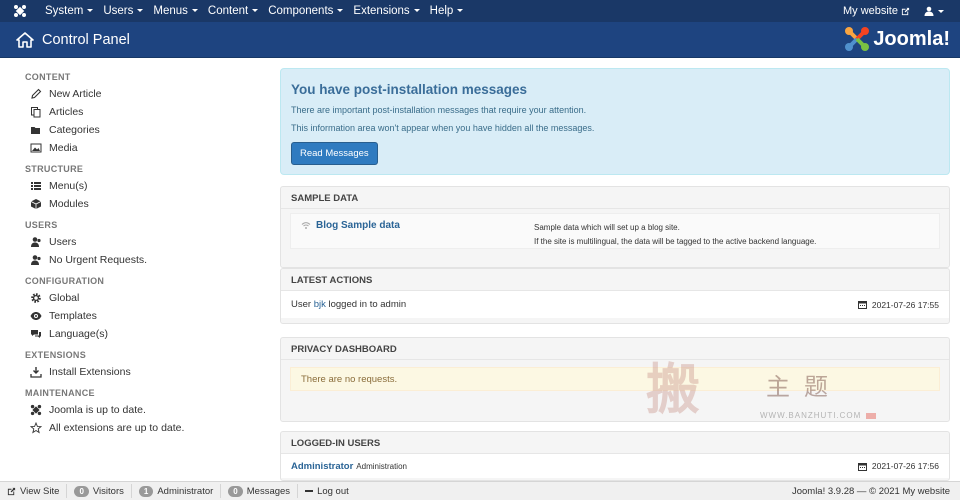 The image size is (960, 500). Describe the element at coordinates (366, 304) in the screenshot. I see `action-suffix: logged in to admin` at that location.